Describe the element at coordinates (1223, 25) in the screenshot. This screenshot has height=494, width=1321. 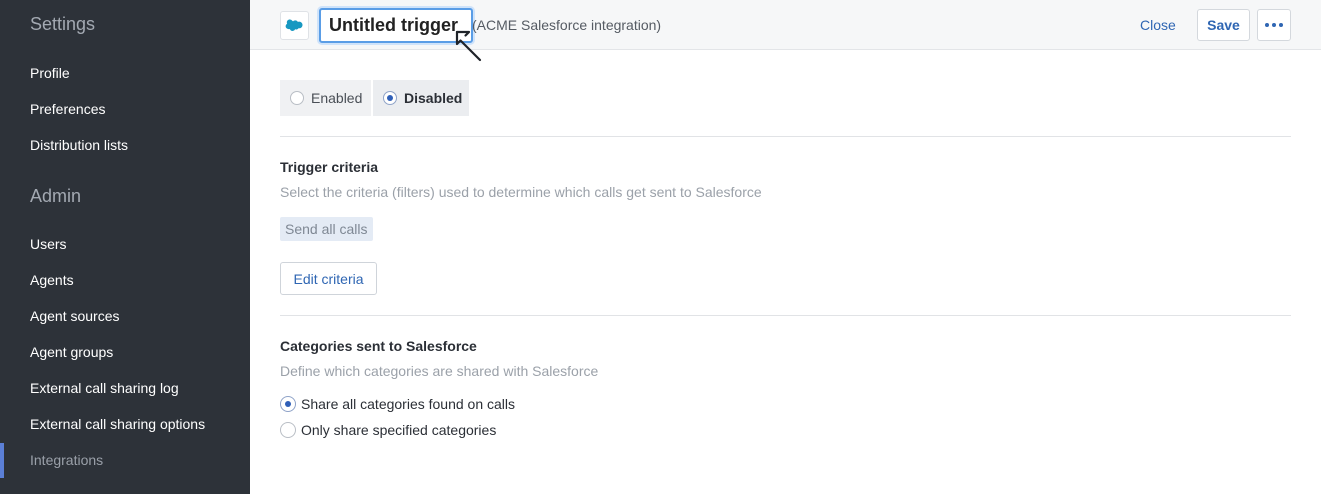
I see `save-button: Save` at that location.